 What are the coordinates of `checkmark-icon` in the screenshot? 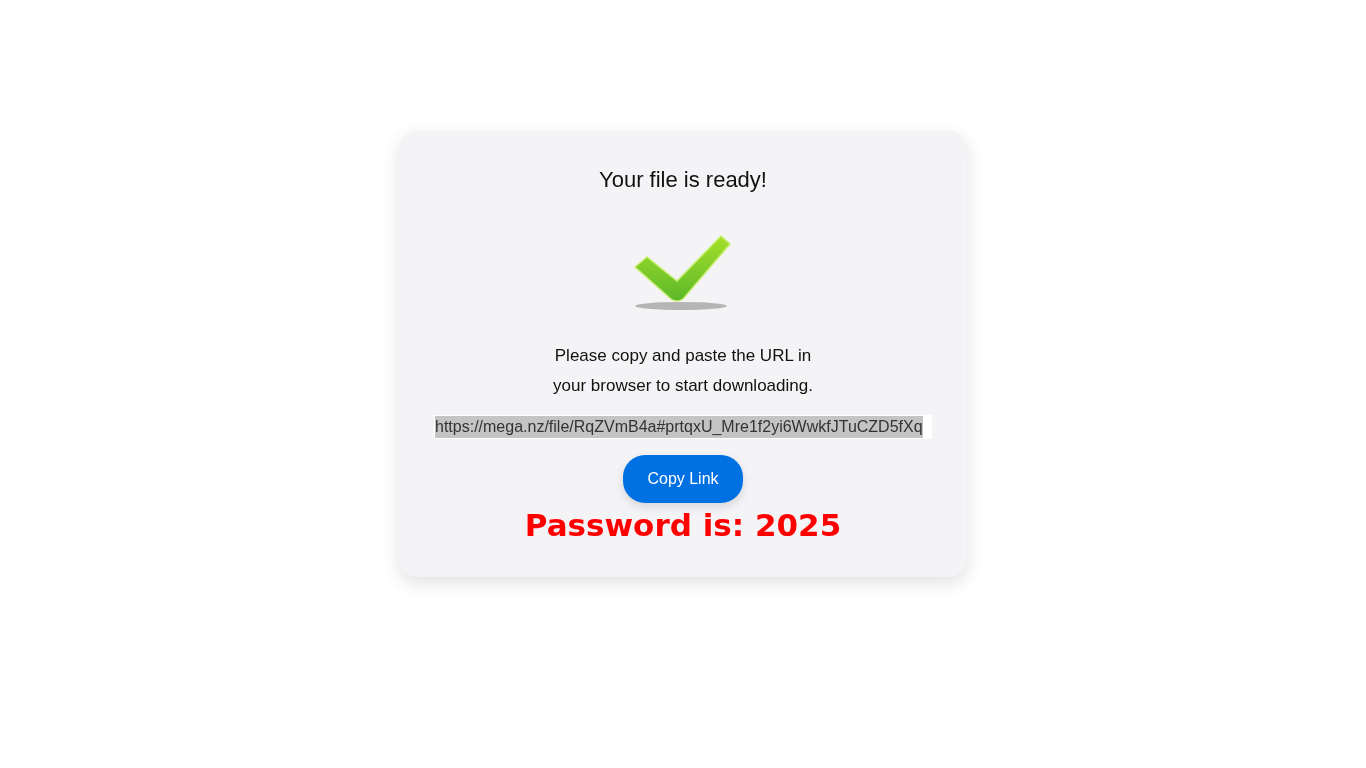 It's located at (683, 273).